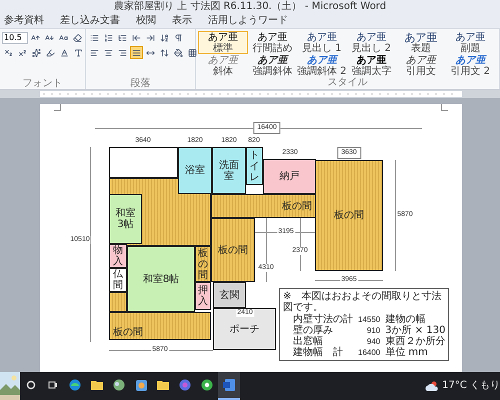 Image resolution: width=500 pixels, height=400 pixels. What do you see at coordinates (146, 20) in the screenshot?
I see `menu-tab: 校閲` at bounding box center [146, 20].